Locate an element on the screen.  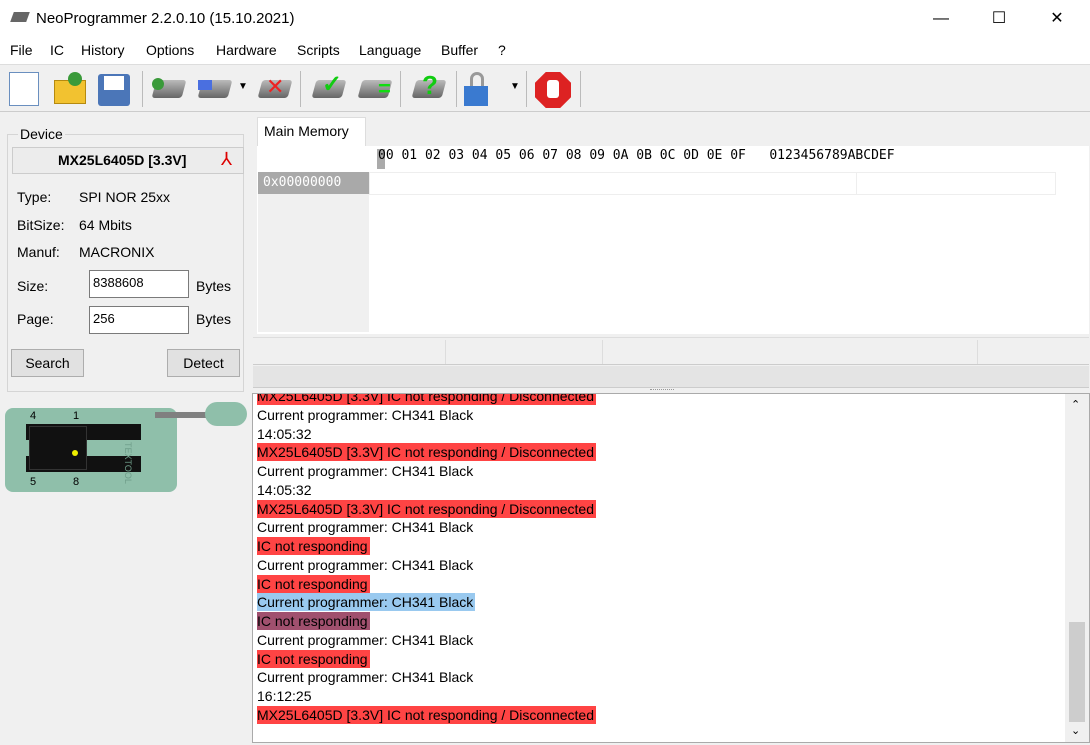
progress-bar is located at coordinates (671, 377).